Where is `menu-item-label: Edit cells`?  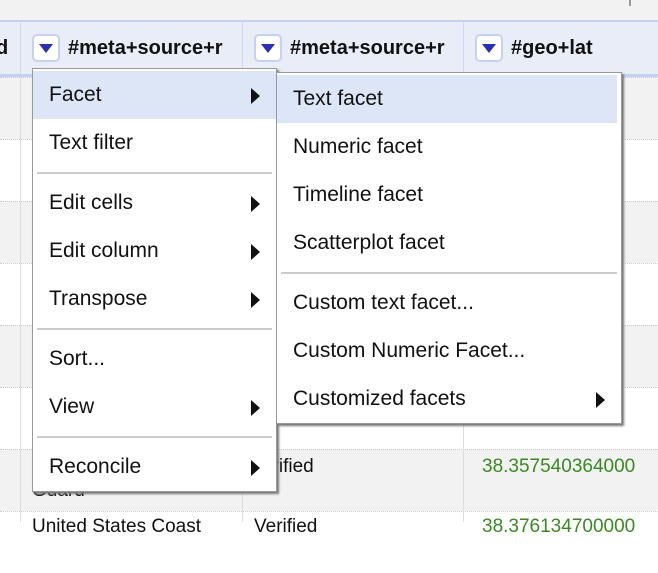
menu-item-label: Edit cells is located at coordinates (91, 202).